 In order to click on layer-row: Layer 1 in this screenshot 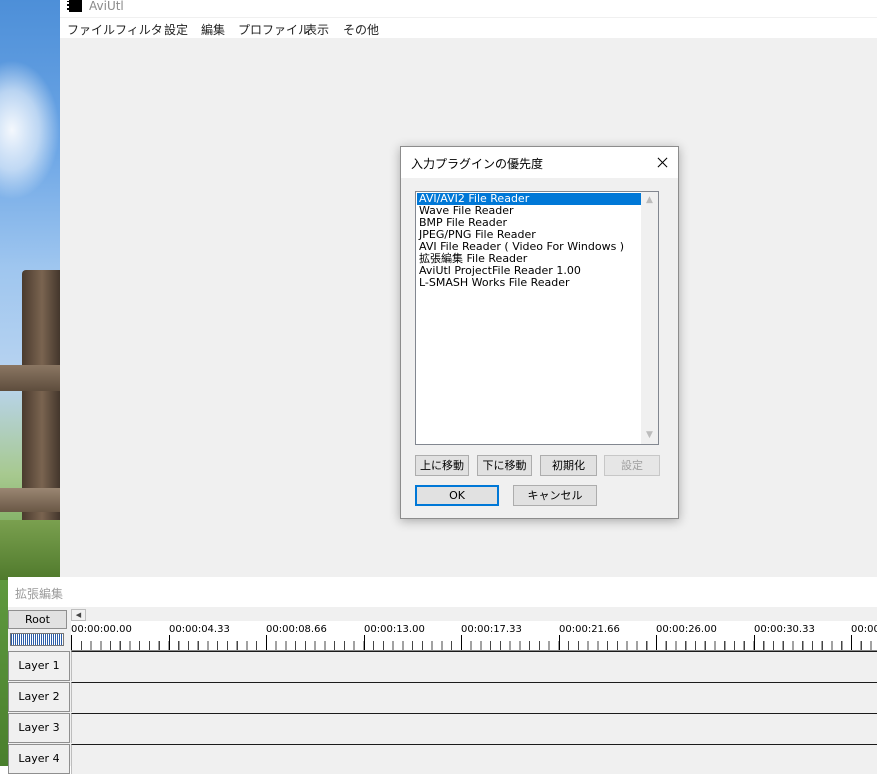, I will do `click(442, 666)`.